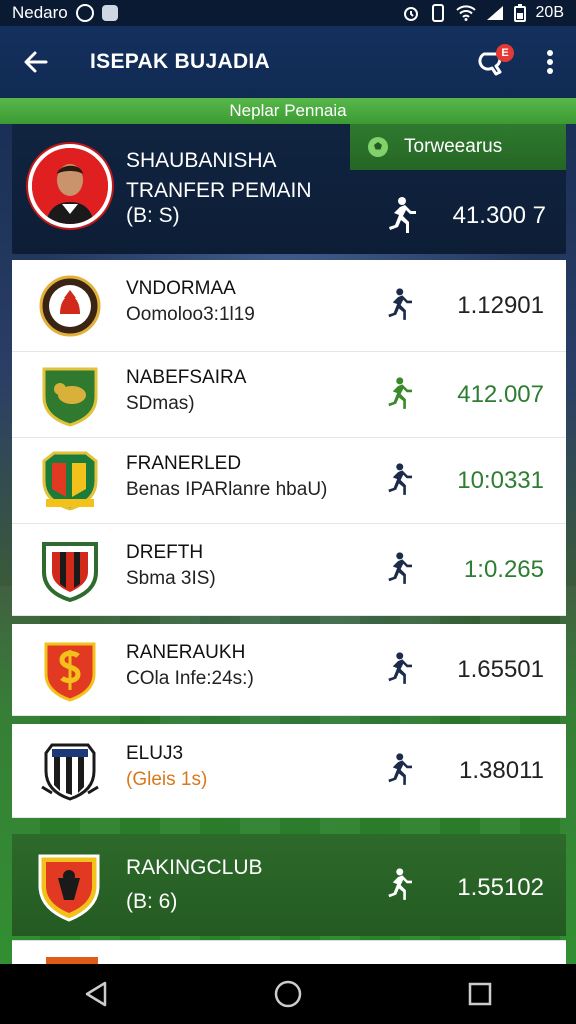 The image size is (576, 1024). Describe the element at coordinates (500, 669) in the screenshot. I see `club-value: 1.65501` at that location.